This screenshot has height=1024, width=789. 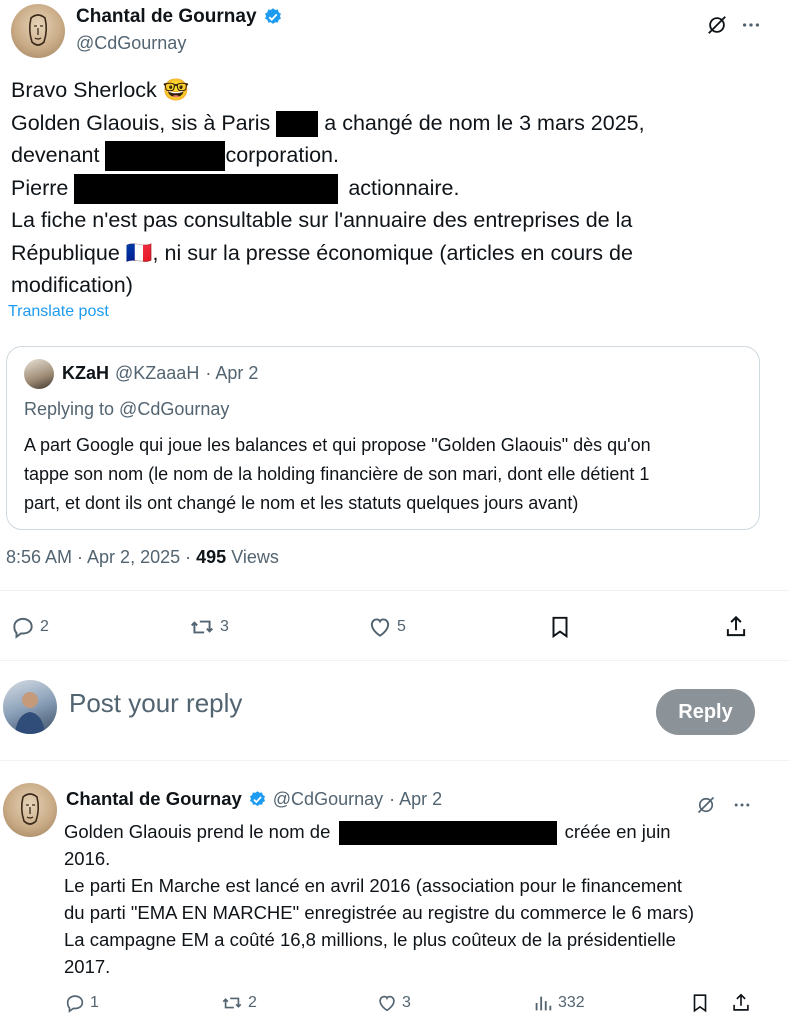 I want to click on quoted-author-row: KZaH @KZaaaH · Apr 2, so click(x=160, y=373).